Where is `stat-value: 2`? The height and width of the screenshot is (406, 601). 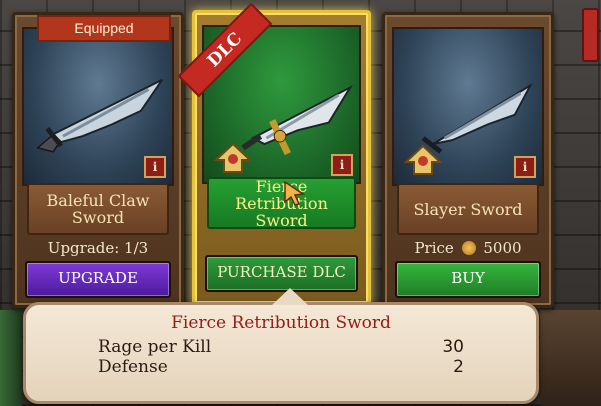 stat-value: 2 is located at coordinates (458, 367).